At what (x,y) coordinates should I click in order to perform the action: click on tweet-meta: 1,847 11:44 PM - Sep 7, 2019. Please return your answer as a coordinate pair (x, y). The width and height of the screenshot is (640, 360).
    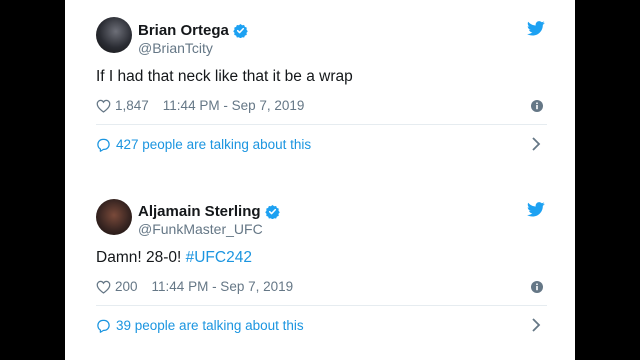
    Looking at the image, I should click on (200, 105).